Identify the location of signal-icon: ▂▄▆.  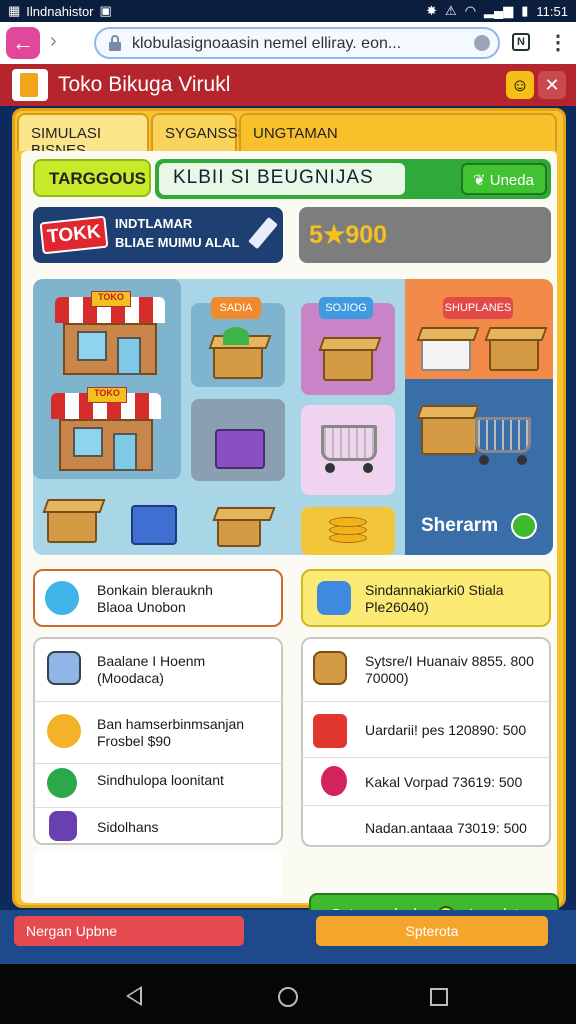
(499, 10).